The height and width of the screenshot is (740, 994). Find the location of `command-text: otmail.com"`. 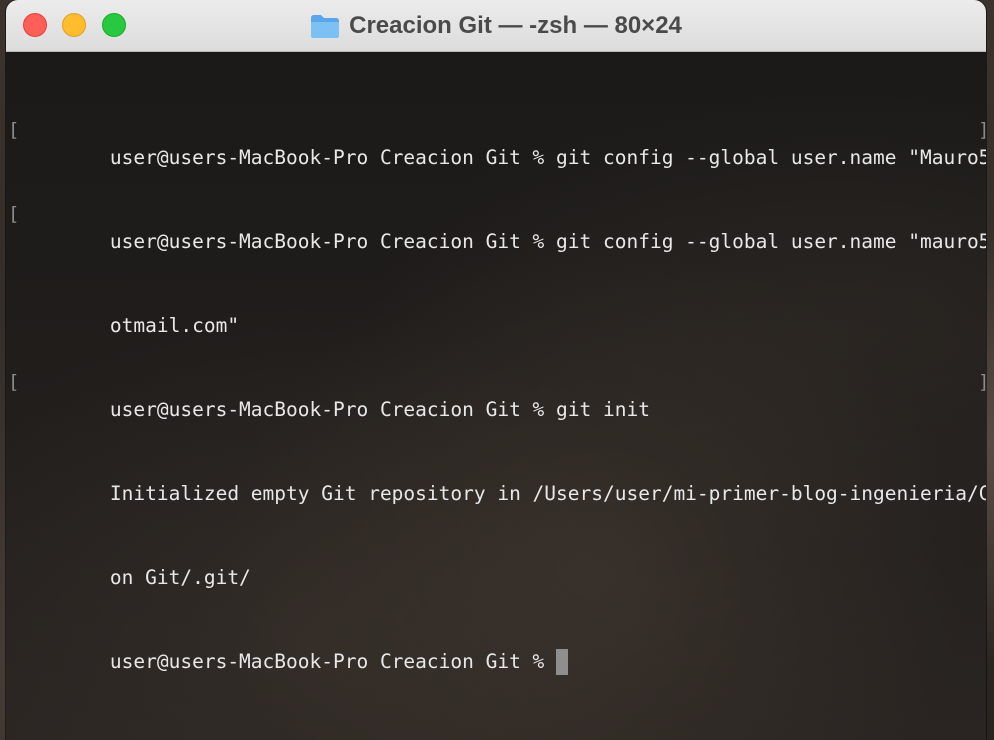

command-text: otmail.com" is located at coordinates (174, 325).